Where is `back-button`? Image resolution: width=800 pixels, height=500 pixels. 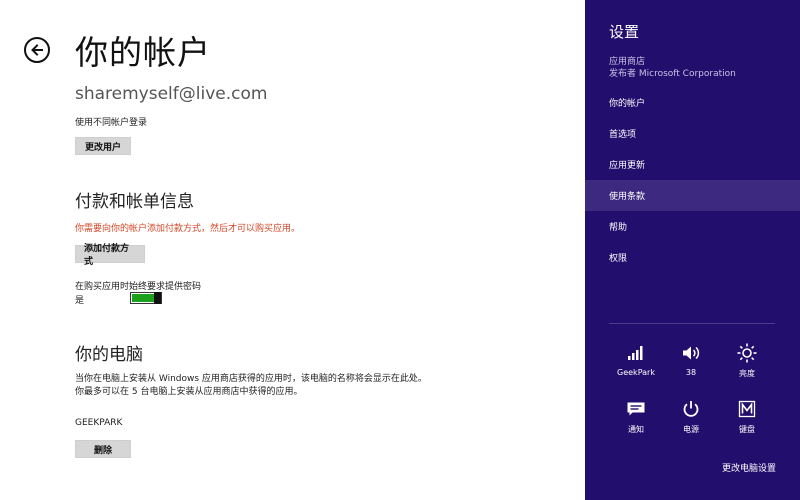 back-button is located at coordinates (37, 50).